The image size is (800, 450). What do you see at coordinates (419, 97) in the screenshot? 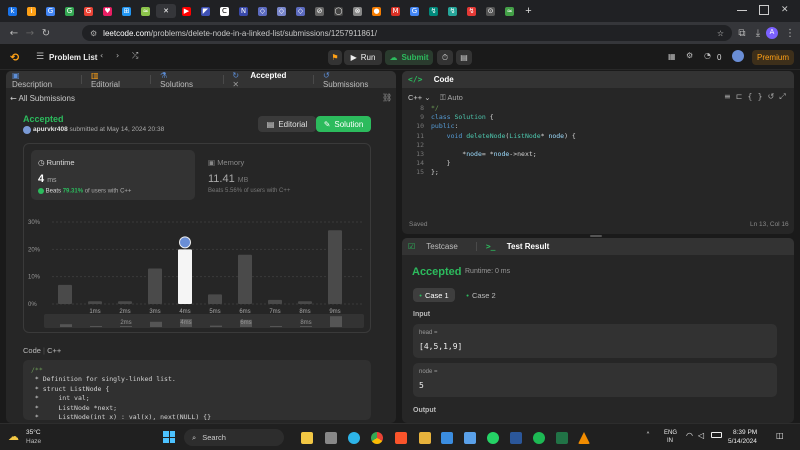
I see `language-select: C++ ⌄` at bounding box center [419, 97].